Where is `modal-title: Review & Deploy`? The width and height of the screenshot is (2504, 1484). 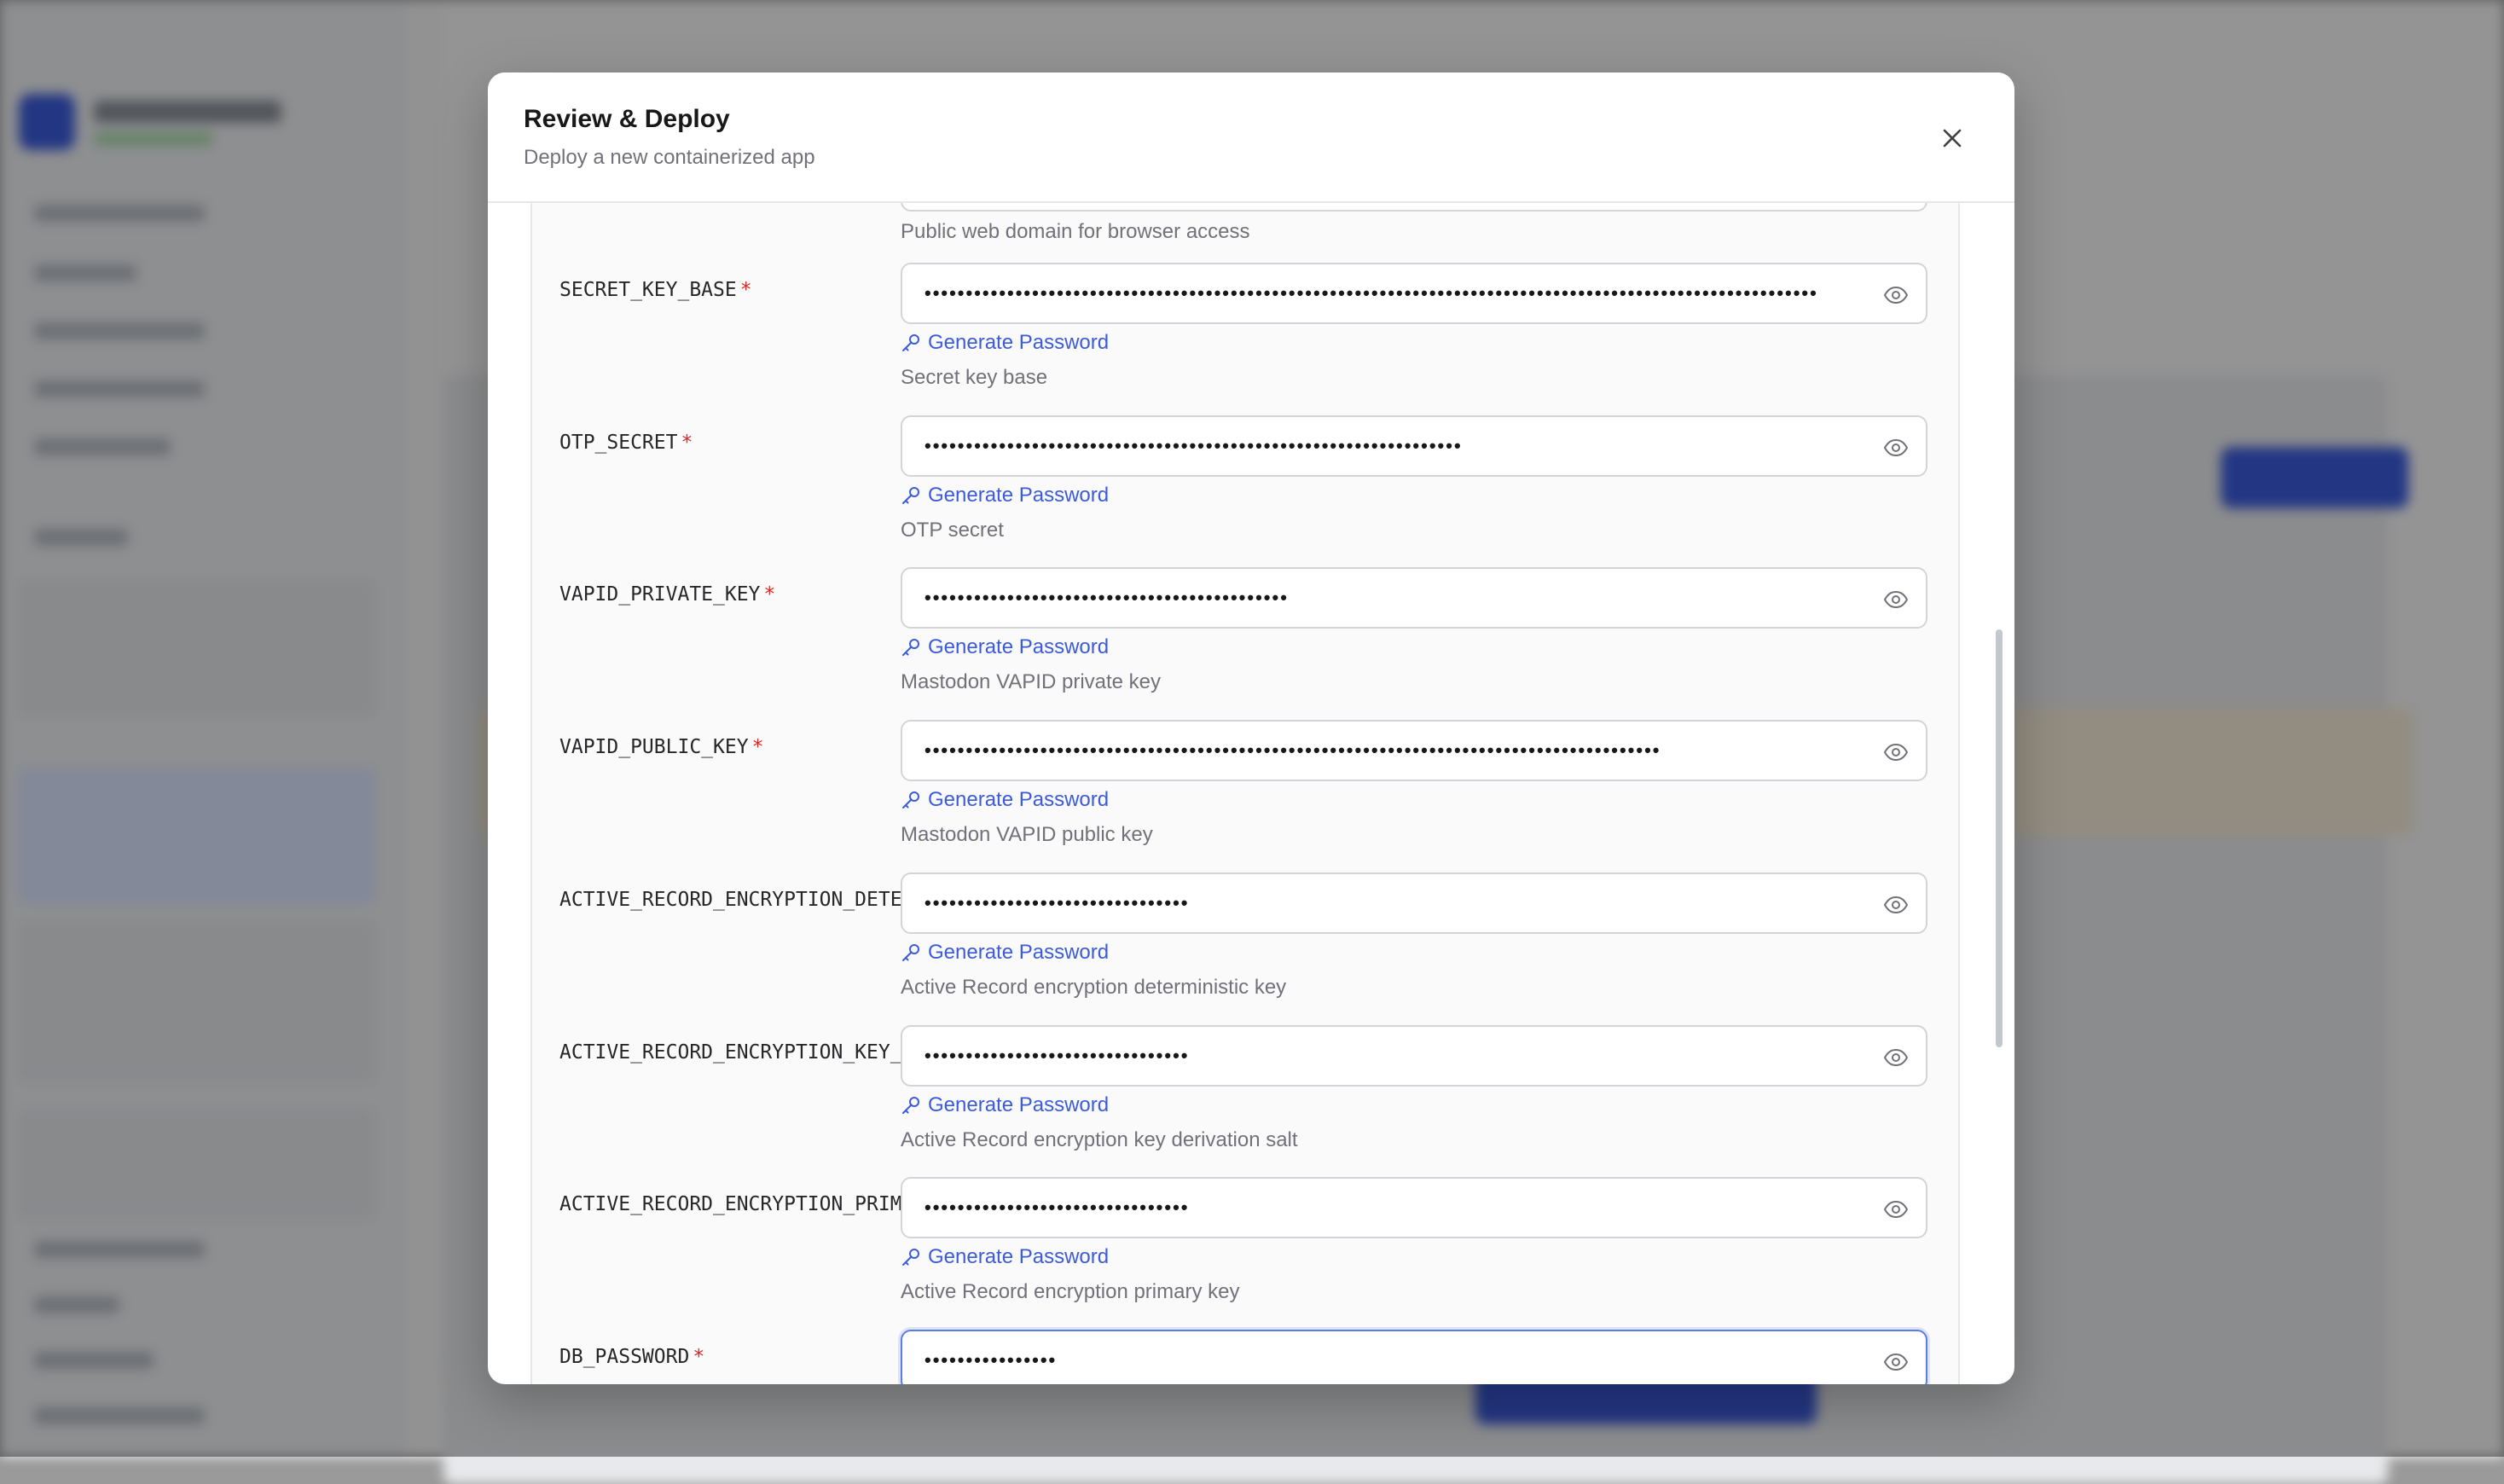
modal-title: Review & Deploy is located at coordinates (627, 119).